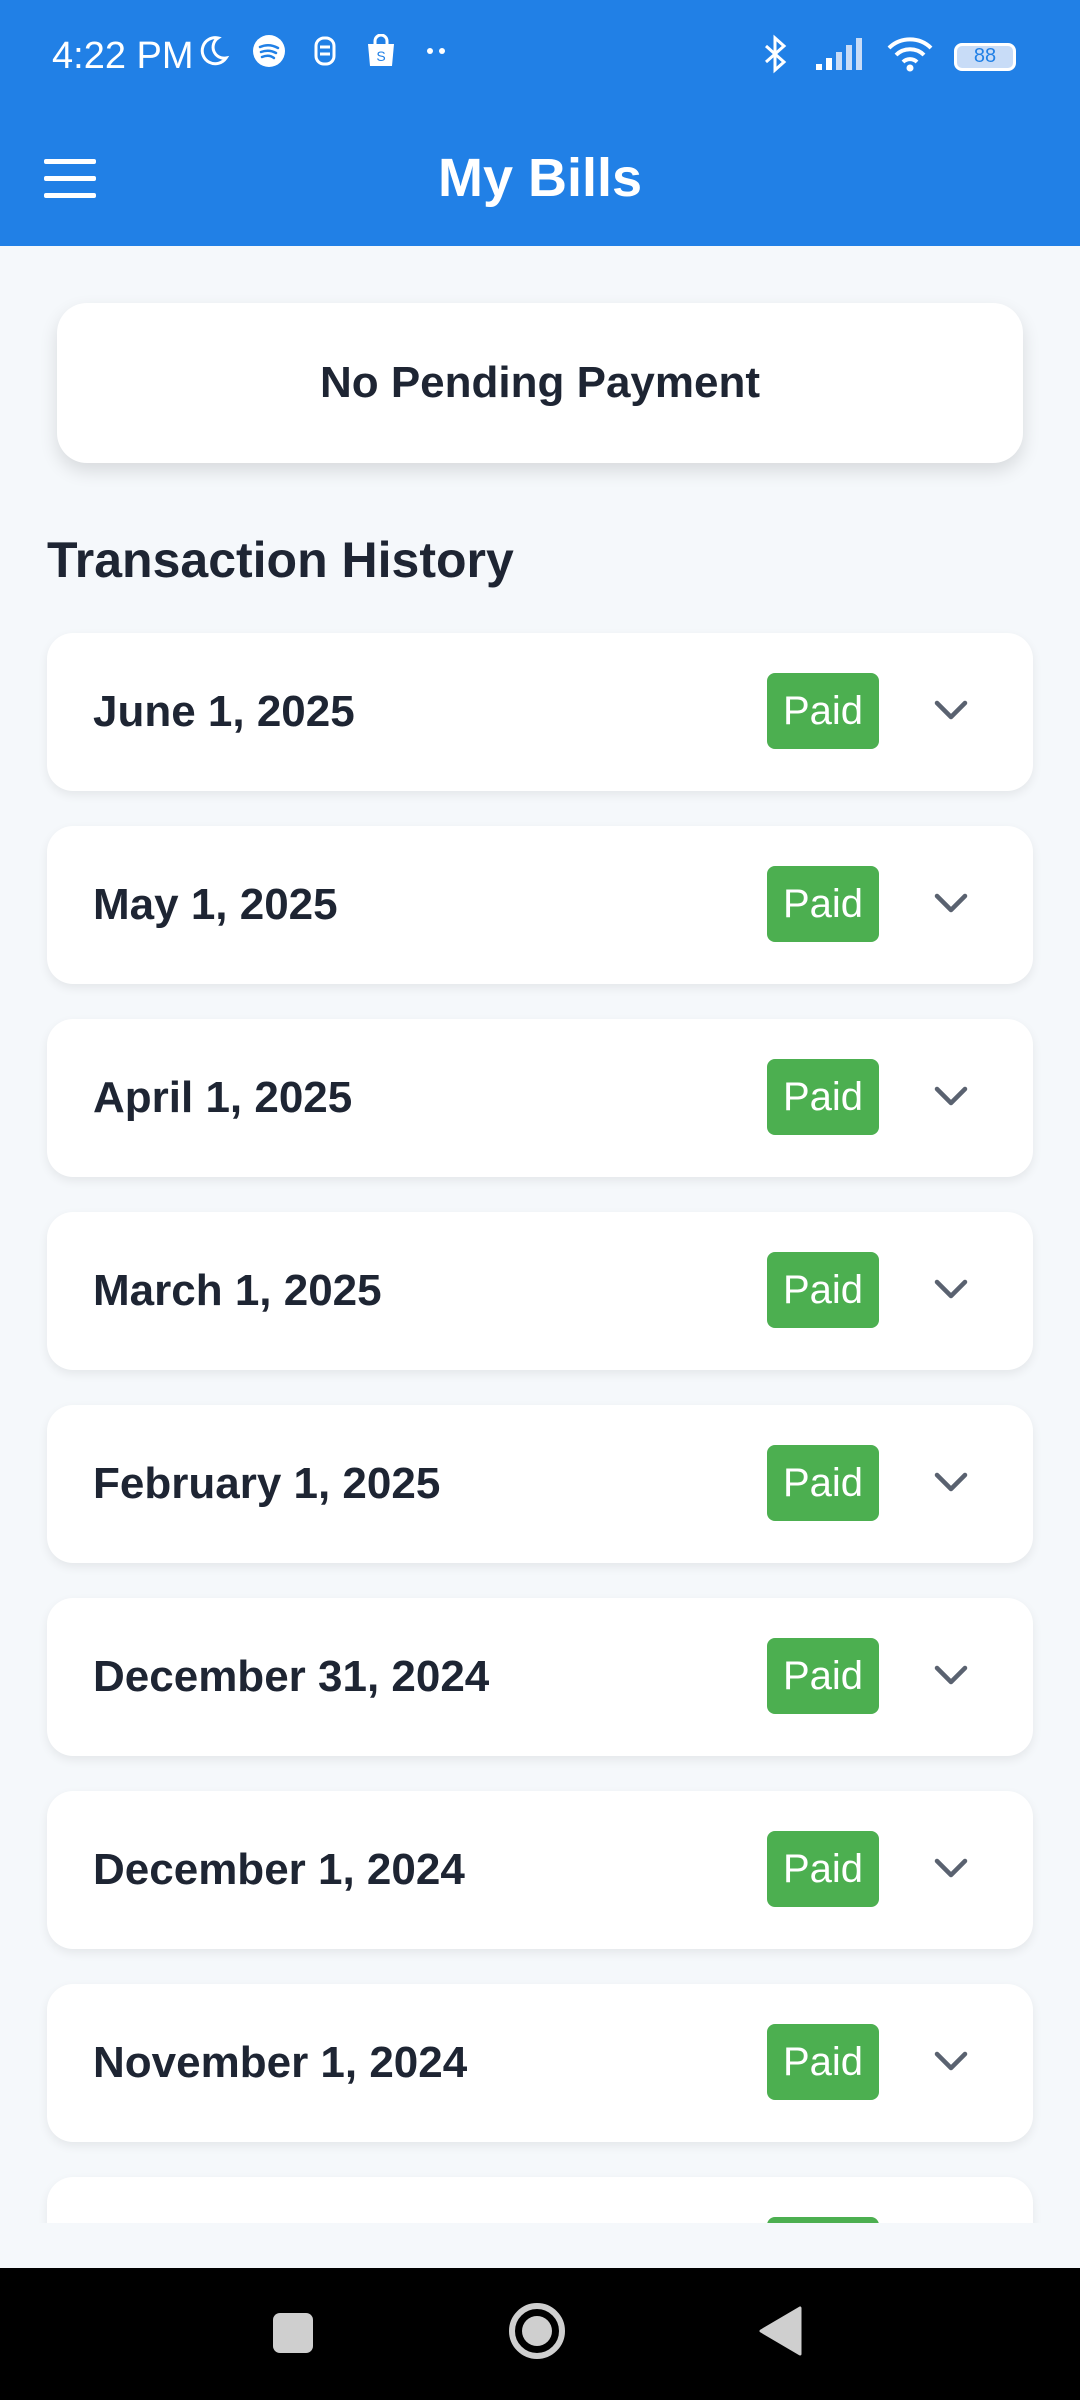 The width and height of the screenshot is (1080, 2400). Describe the element at coordinates (776, 56) in the screenshot. I see `bluetooth-icon` at that location.